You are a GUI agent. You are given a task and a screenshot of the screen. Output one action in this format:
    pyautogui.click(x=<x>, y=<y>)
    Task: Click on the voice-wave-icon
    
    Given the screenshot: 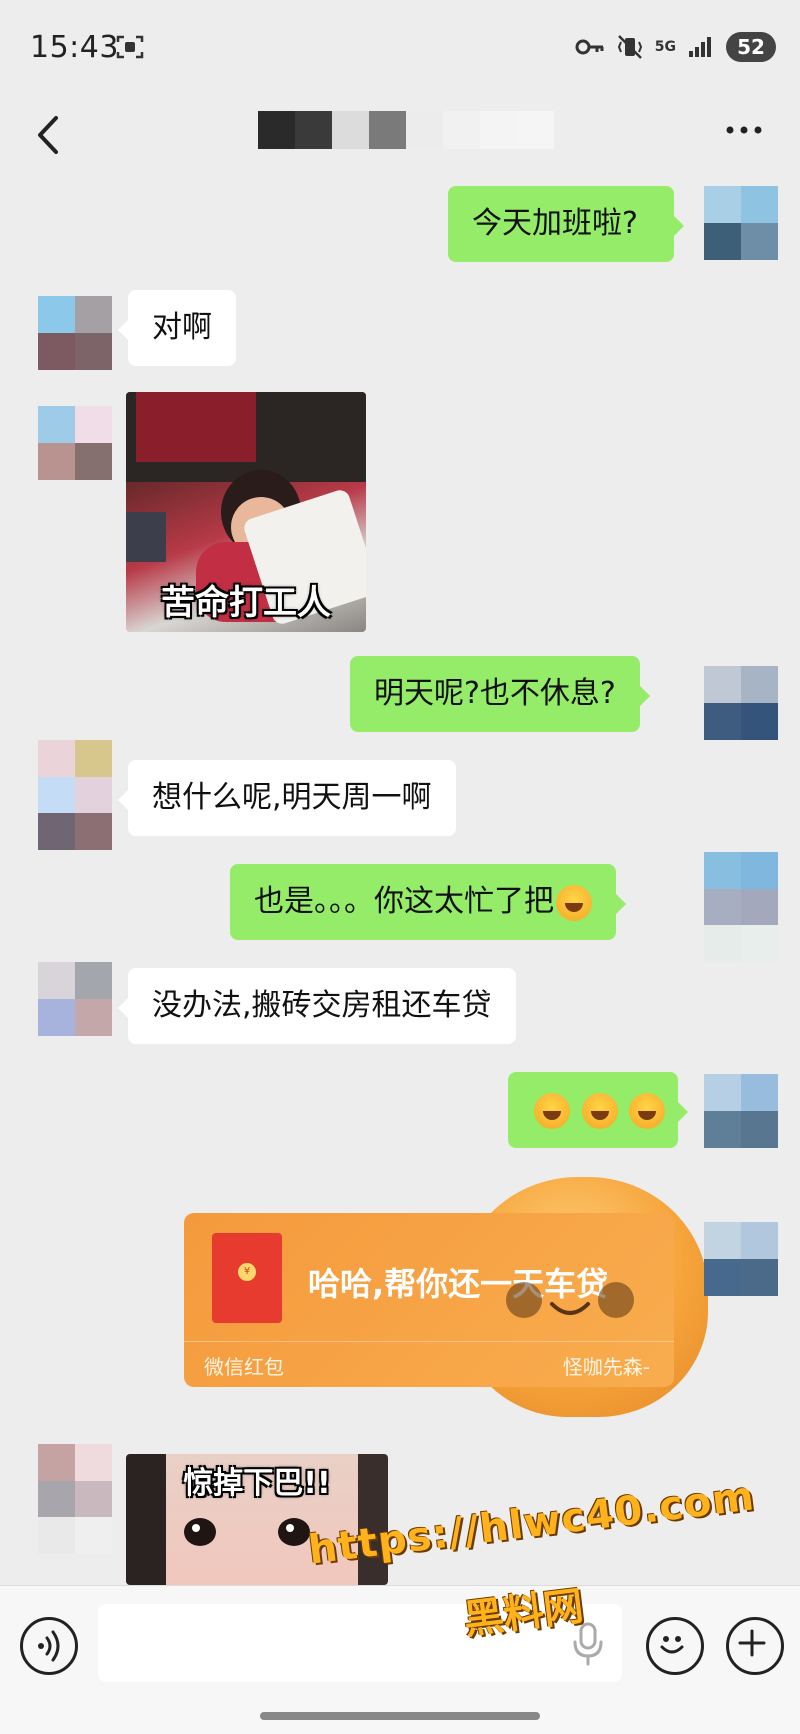 What is the action you would take?
    pyautogui.click(x=49, y=1646)
    